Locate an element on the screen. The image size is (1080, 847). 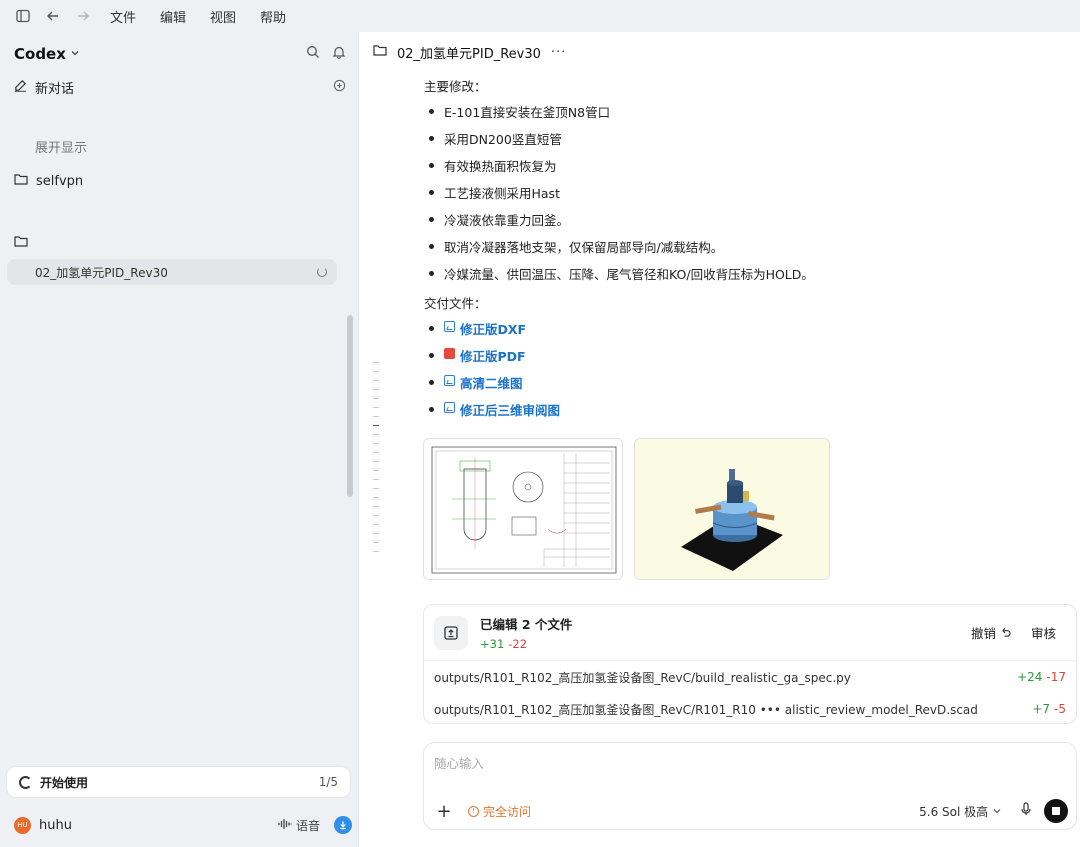
undo-button: 撤销 is located at coordinates (991, 632).